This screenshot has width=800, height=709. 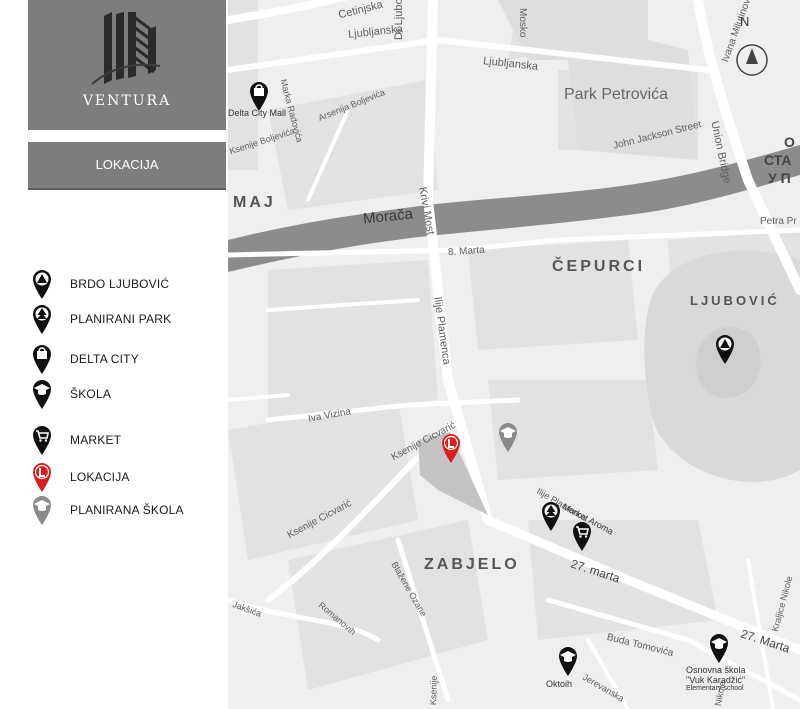 I want to click on location-button: LOKACIJA, so click(x=127, y=166).